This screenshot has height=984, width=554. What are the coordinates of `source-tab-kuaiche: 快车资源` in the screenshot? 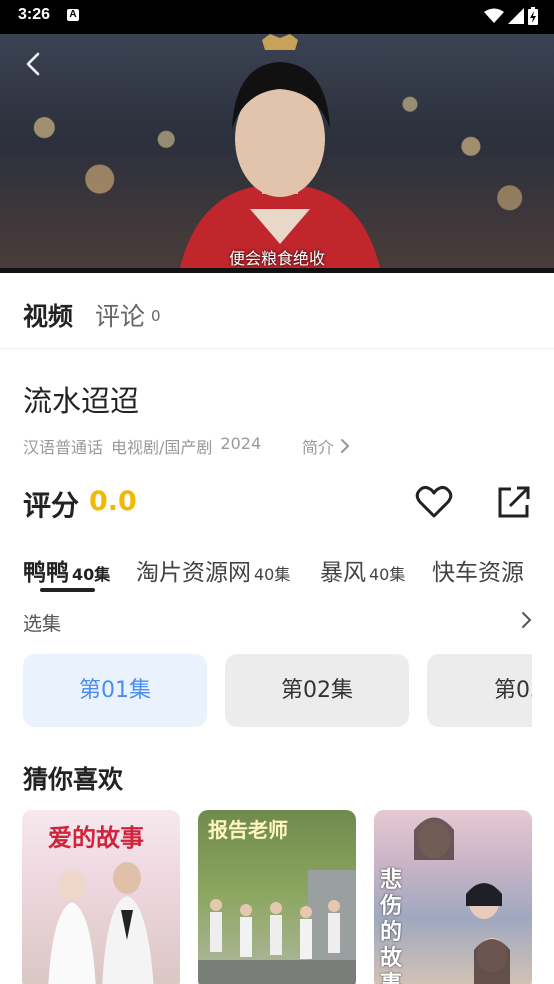 It's located at (479, 570).